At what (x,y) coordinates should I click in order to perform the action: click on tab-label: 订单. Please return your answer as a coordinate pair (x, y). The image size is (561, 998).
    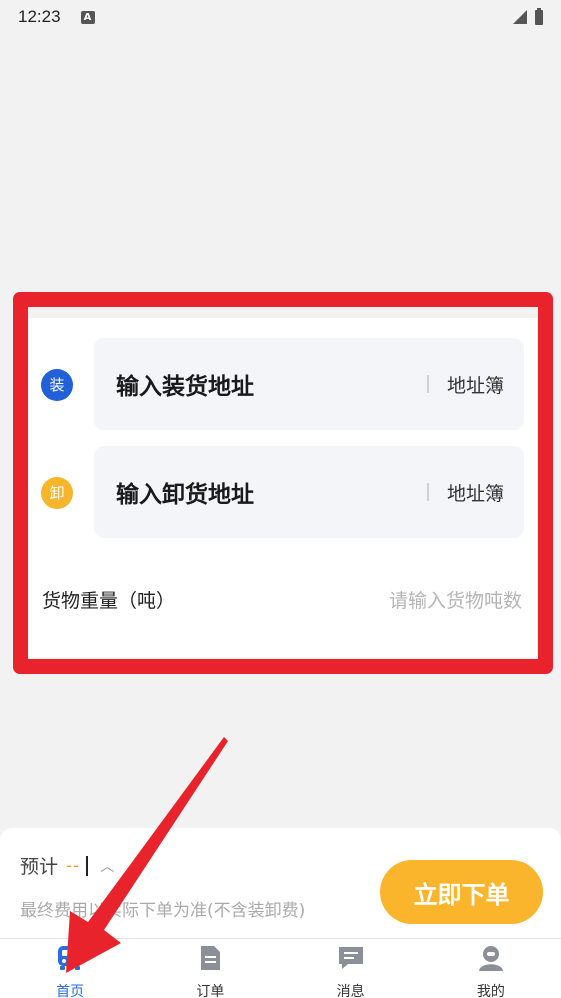
    Looking at the image, I should click on (210, 991).